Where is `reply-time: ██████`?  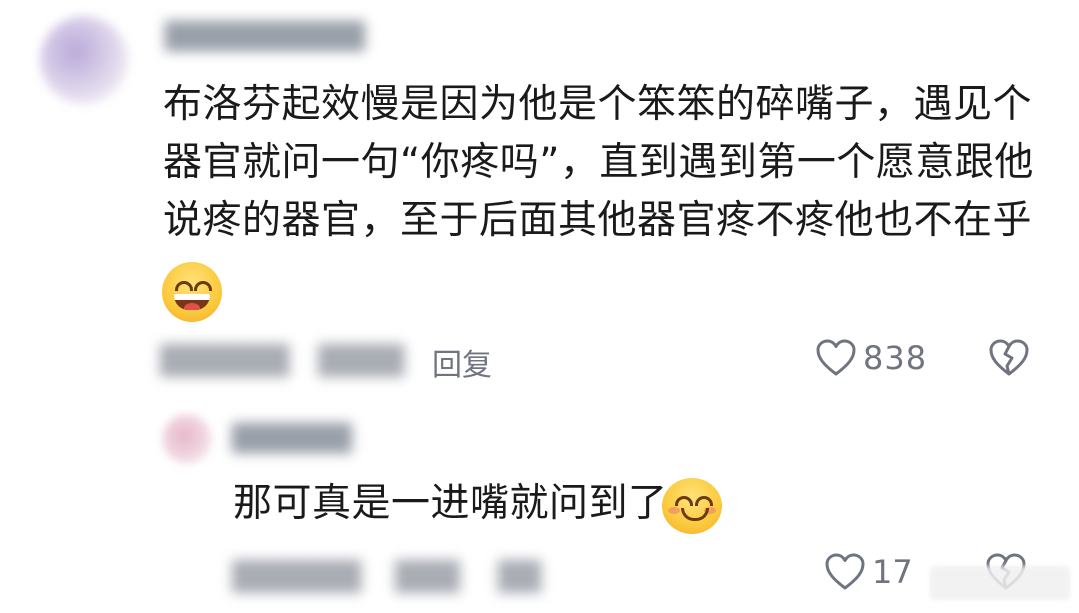 reply-time: ██████ is located at coordinates (297, 576).